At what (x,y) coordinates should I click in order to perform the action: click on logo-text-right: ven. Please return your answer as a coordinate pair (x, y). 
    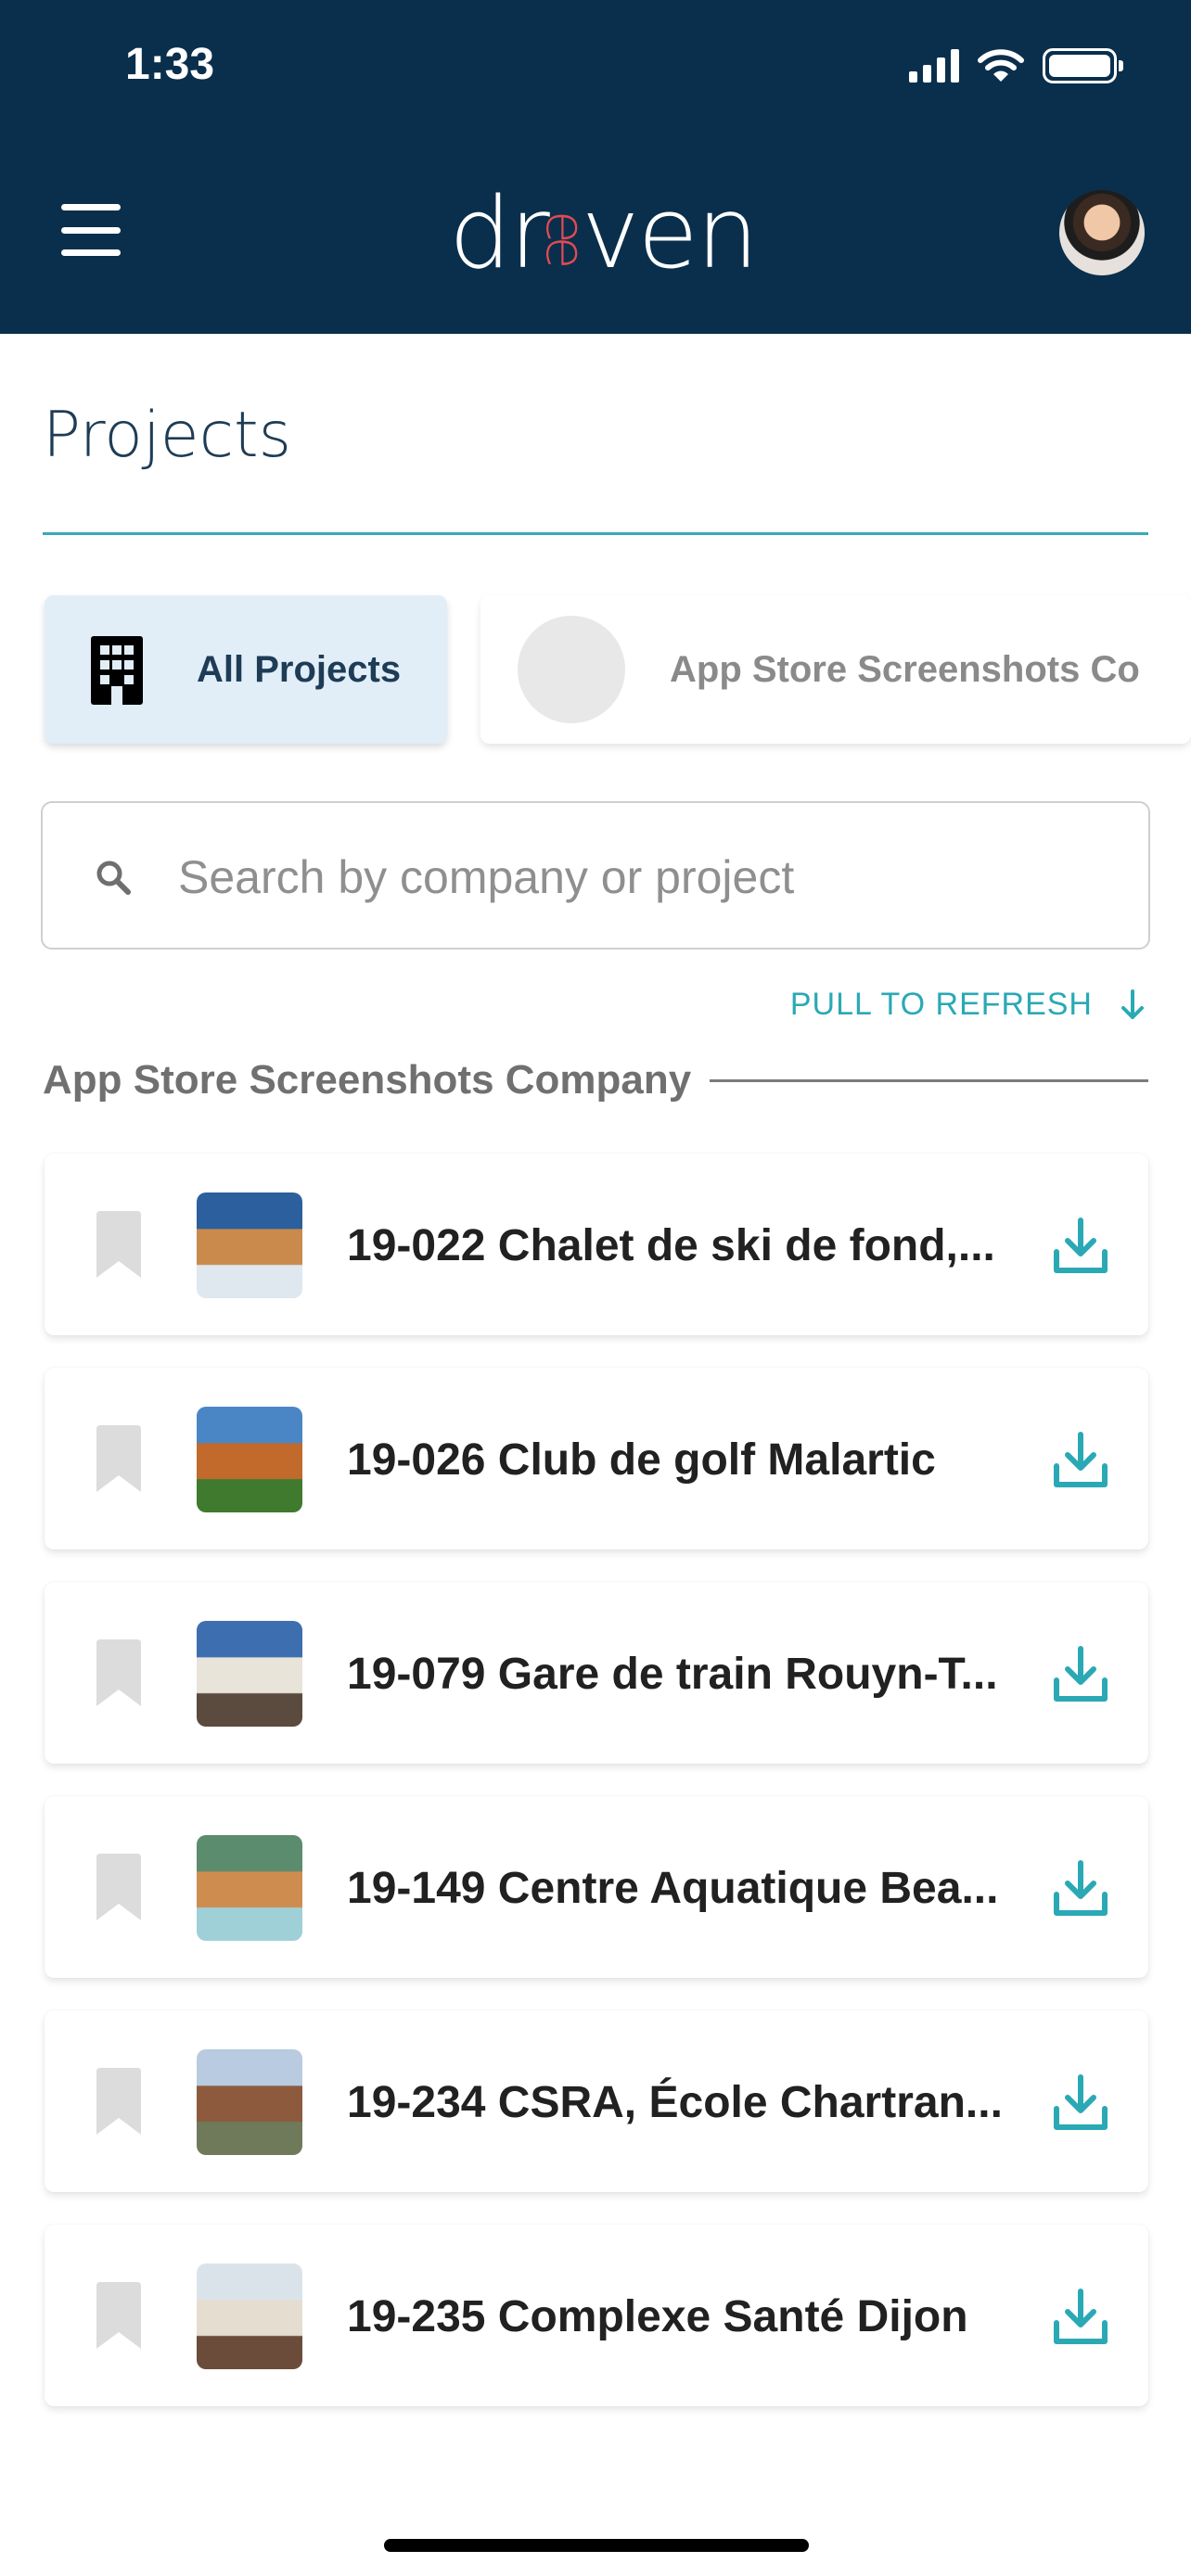
    Looking at the image, I should click on (670, 233).